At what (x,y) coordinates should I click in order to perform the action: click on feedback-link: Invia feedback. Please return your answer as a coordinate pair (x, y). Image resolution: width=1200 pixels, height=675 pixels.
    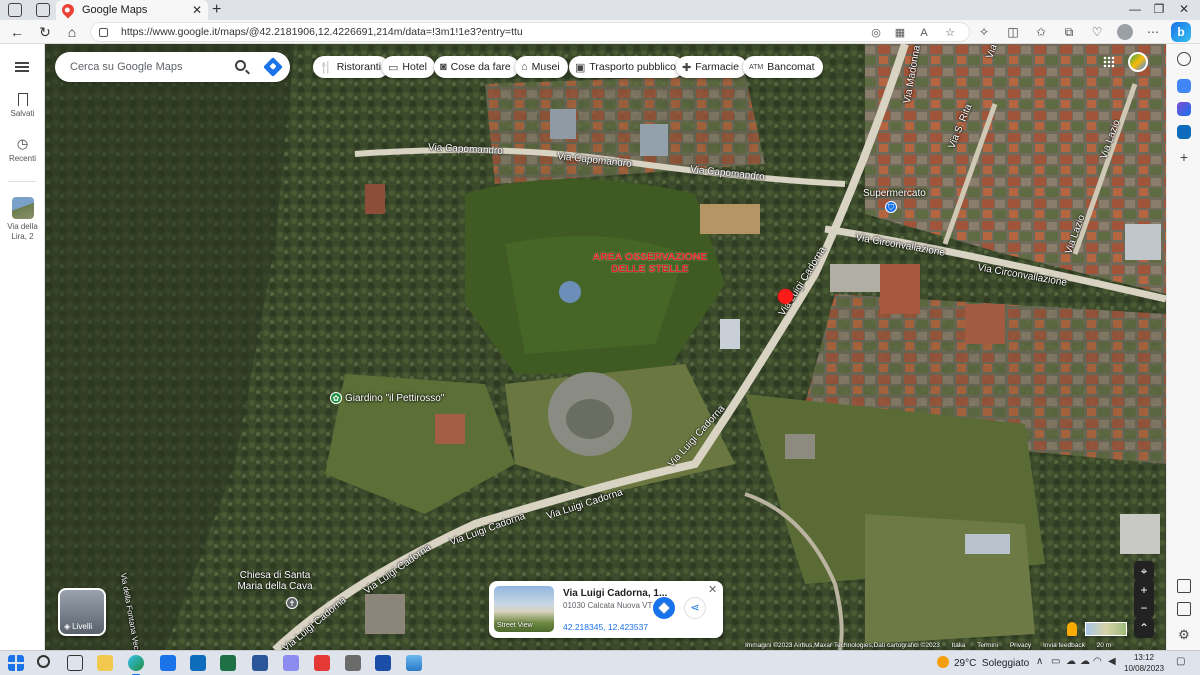
    Looking at the image, I should click on (1064, 645).